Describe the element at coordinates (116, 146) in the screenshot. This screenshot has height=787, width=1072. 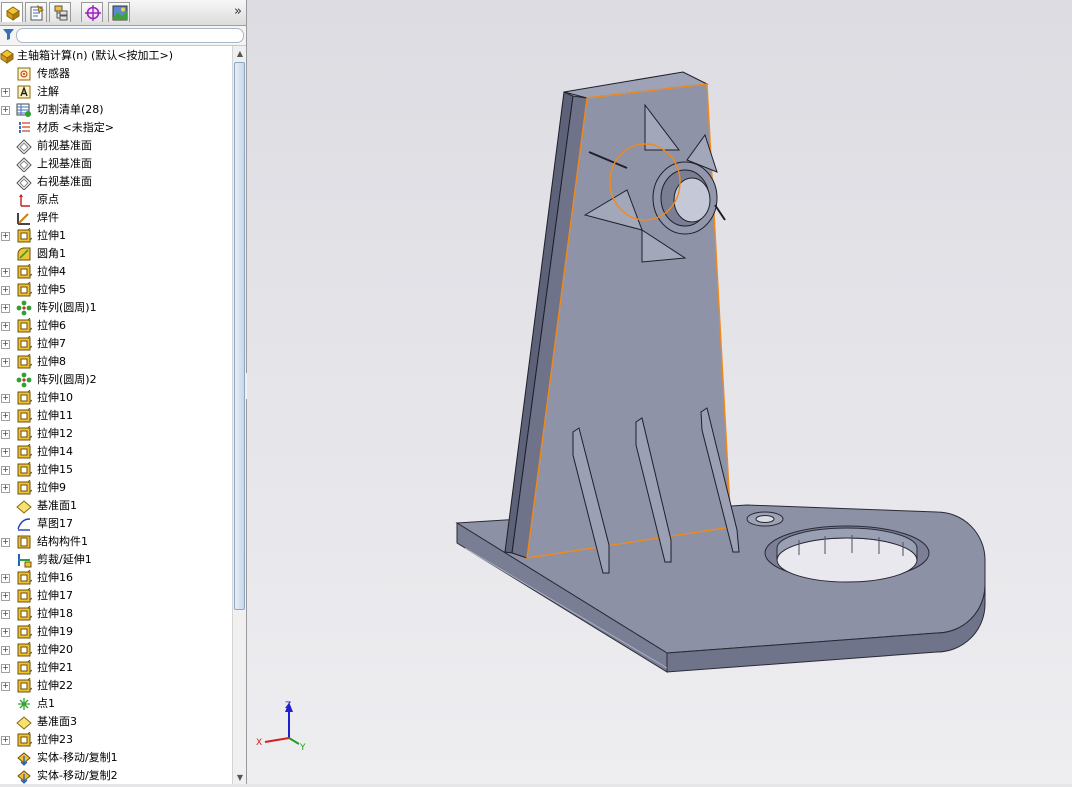
I see `tree-item: 前视基准面` at that location.